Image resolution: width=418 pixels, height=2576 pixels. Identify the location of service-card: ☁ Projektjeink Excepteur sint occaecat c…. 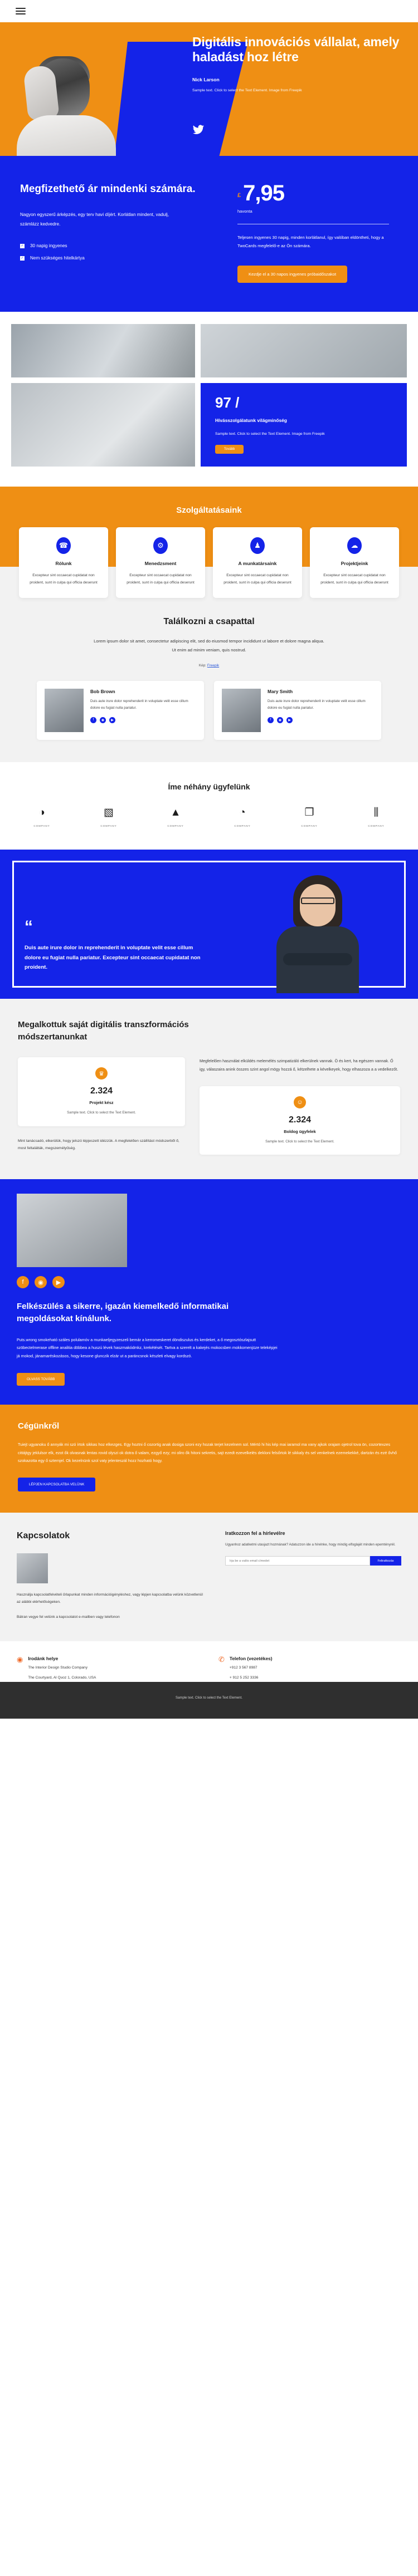
(354, 562).